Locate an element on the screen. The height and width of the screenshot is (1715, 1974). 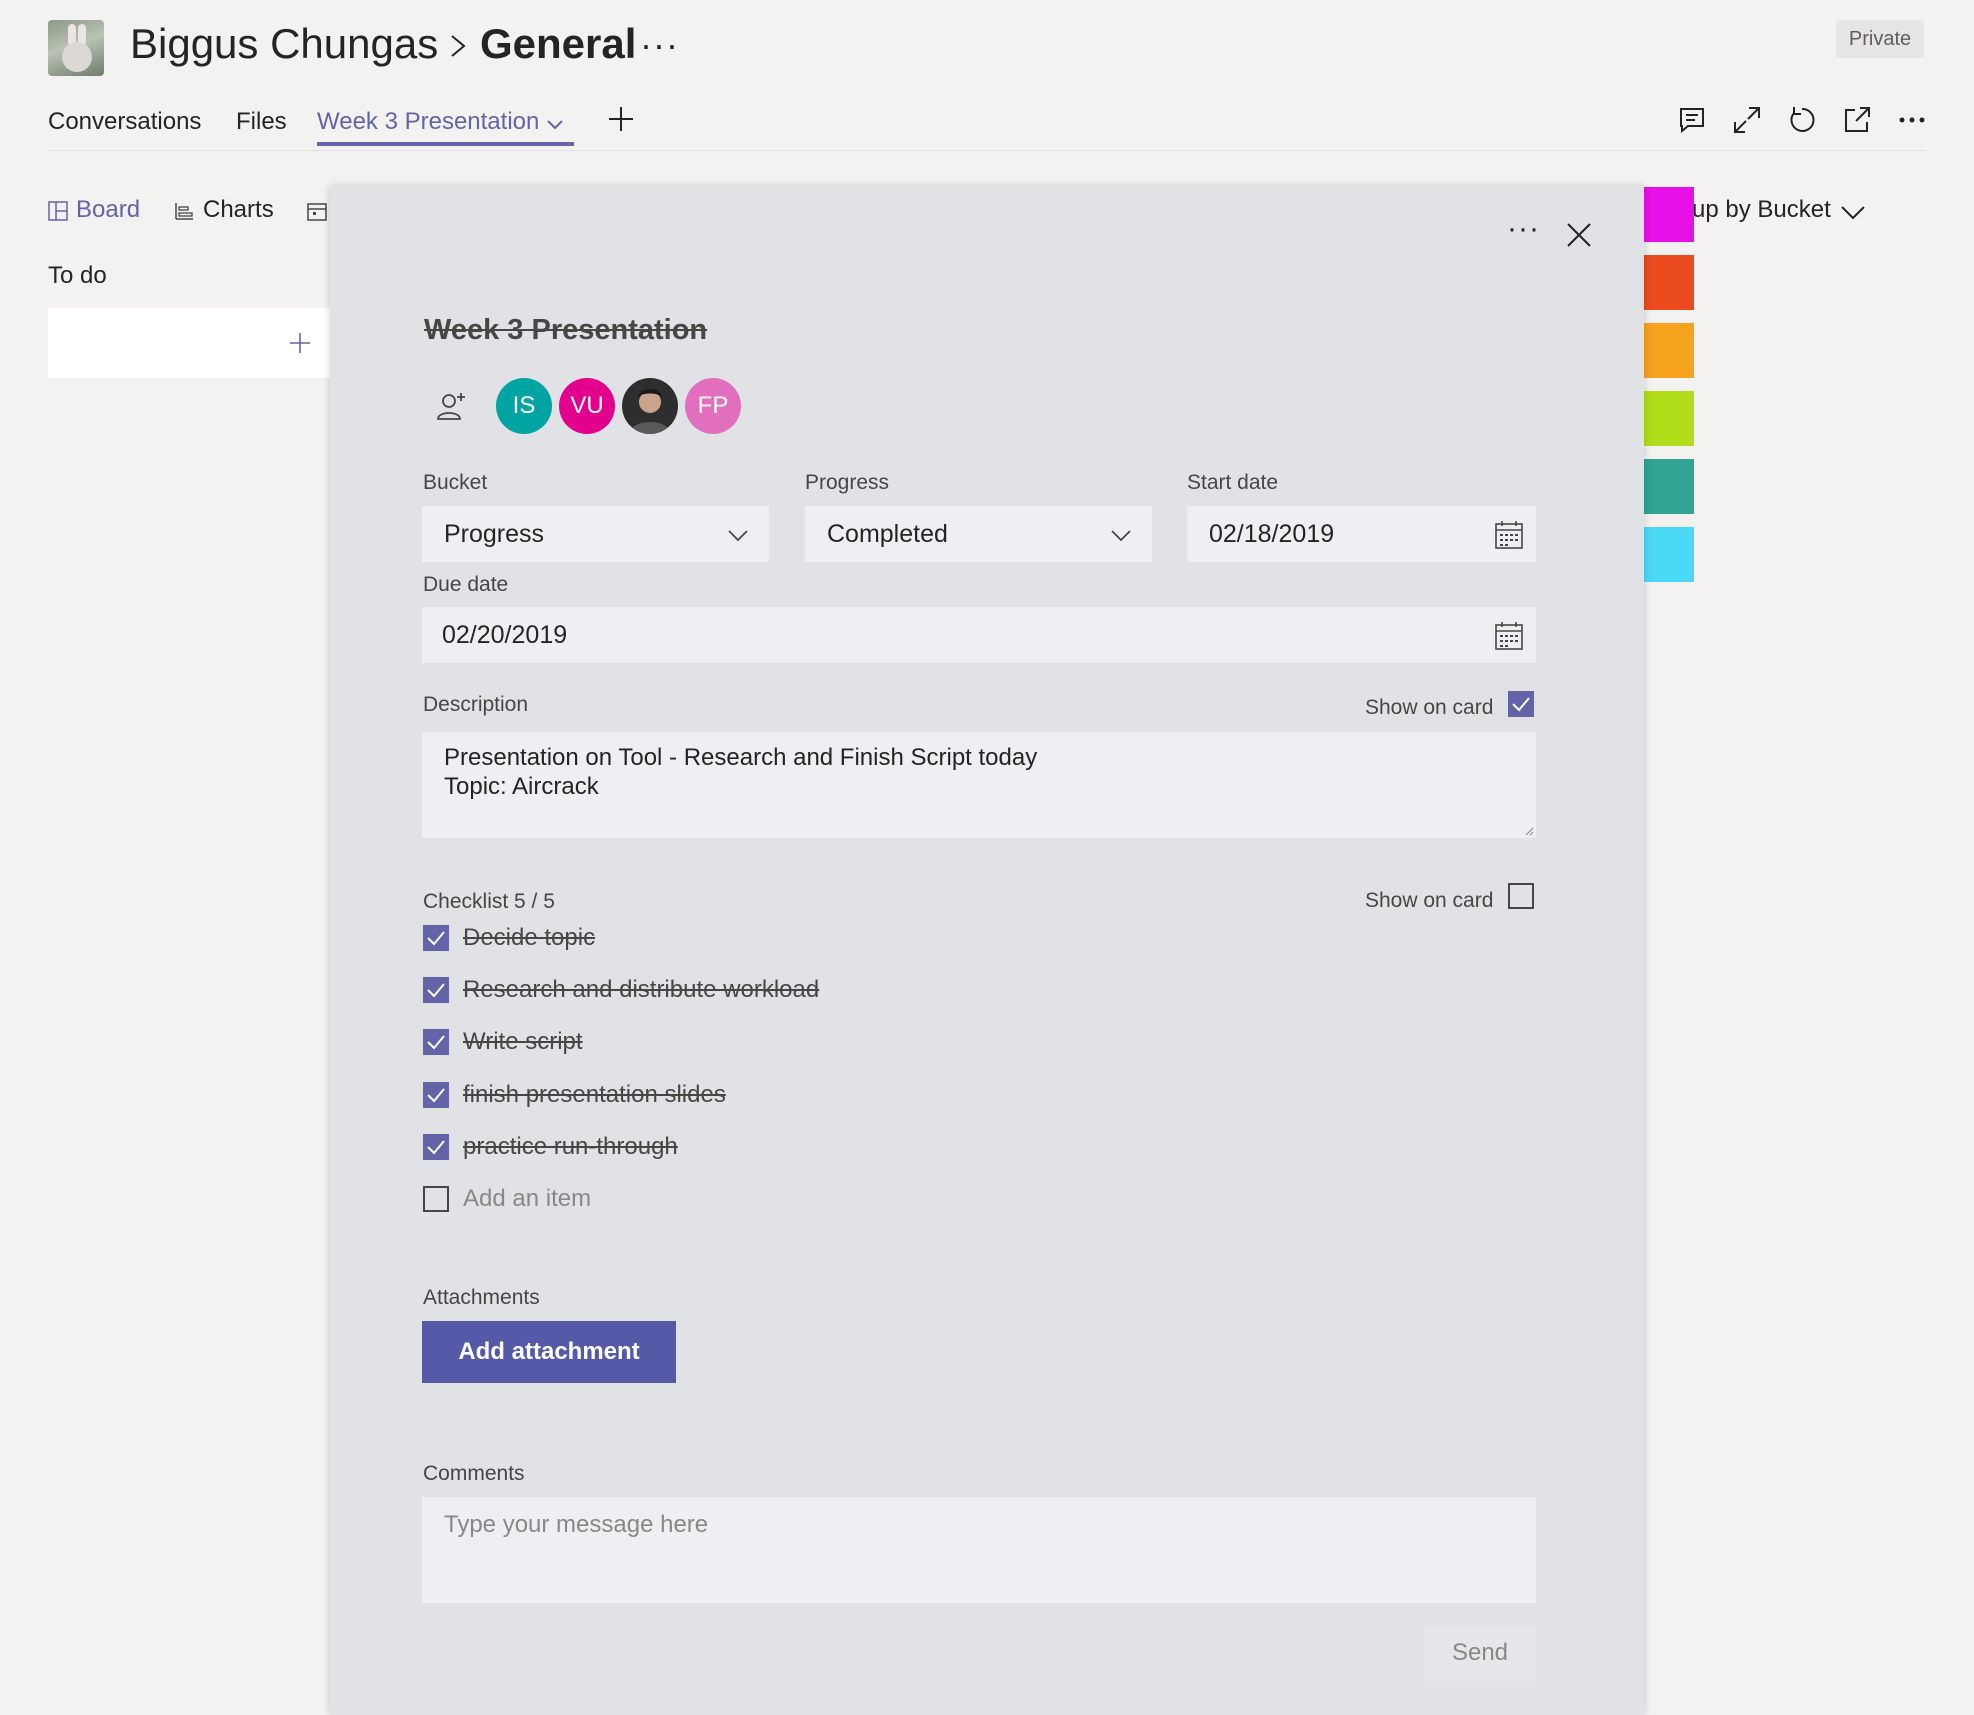
tab-conversations: Conversations is located at coordinates (124, 122).